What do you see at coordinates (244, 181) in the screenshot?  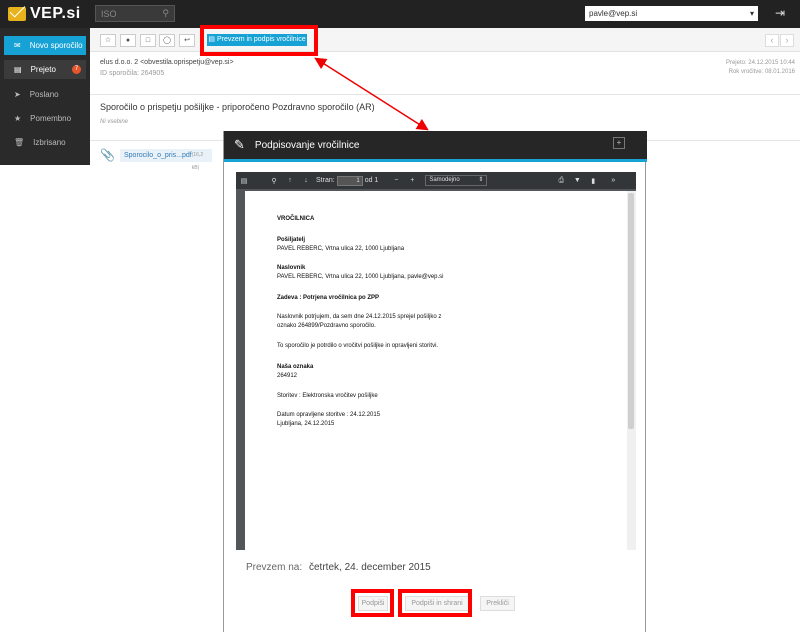 I see `sidebar-toggle-icon: ▤` at bounding box center [244, 181].